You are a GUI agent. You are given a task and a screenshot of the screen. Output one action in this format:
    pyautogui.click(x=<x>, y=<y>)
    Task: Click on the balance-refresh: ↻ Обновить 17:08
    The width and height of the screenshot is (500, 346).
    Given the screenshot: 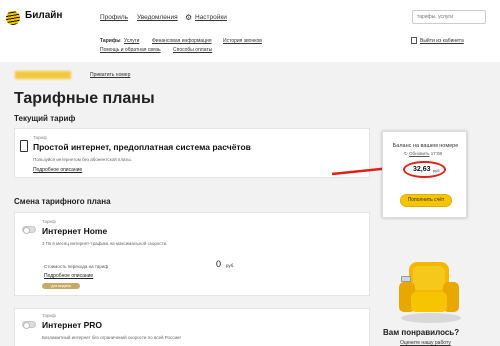 What is the action you would take?
    pyautogui.click(x=423, y=154)
    